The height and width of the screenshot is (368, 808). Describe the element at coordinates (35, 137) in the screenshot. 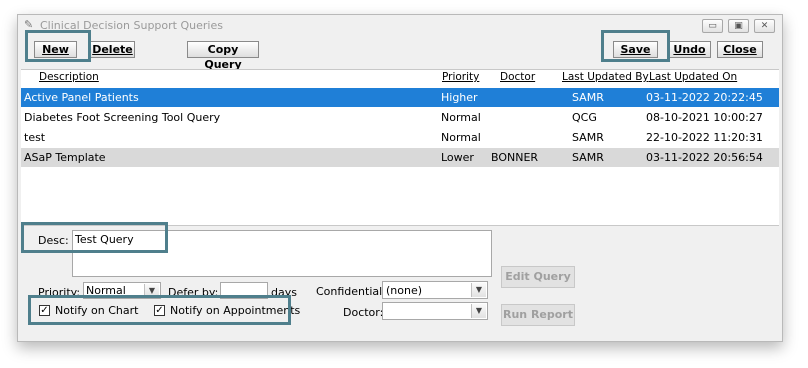

I see `cell-description: test` at that location.